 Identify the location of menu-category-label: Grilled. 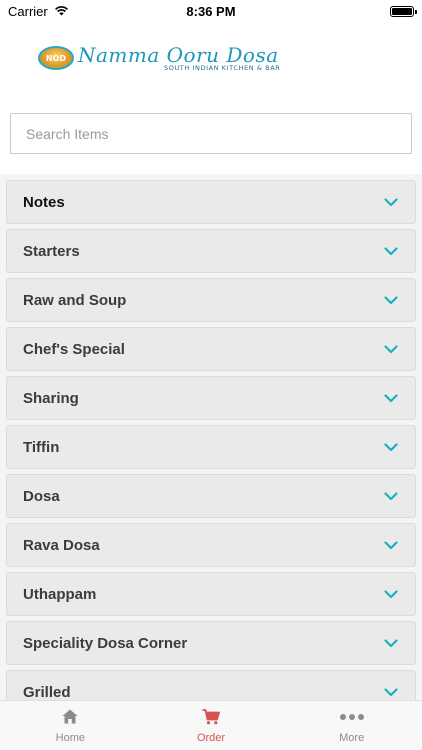
(47, 692).